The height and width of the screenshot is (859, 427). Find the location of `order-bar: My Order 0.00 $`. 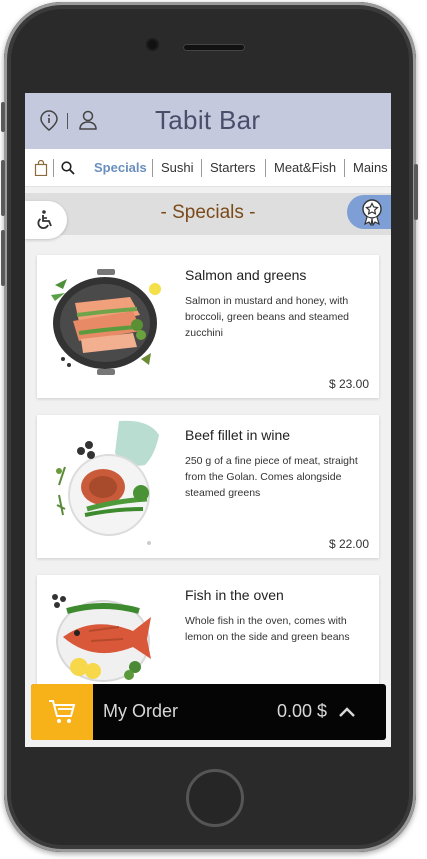

order-bar: My Order 0.00 $ is located at coordinates (208, 712).